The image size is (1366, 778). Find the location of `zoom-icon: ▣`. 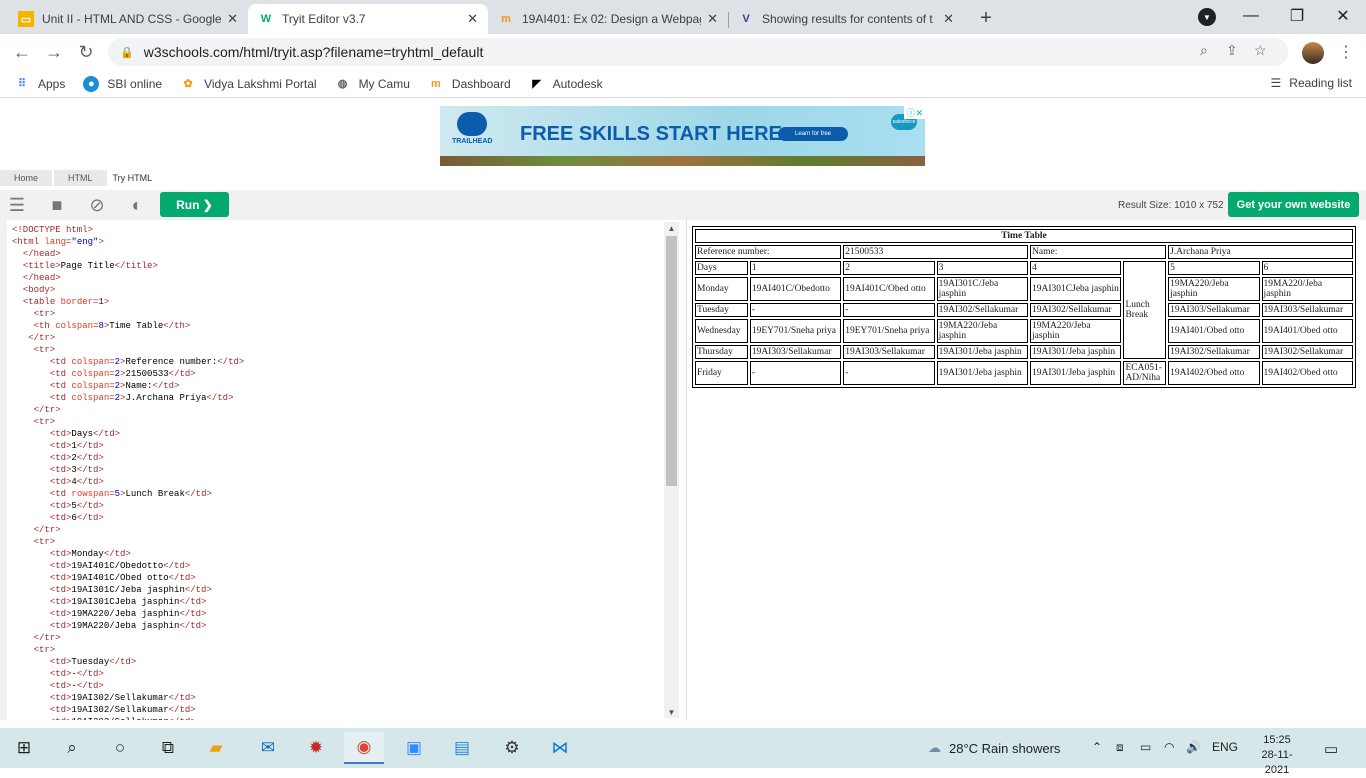

zoom-icon: ▣ is located at coordinates (414, 748).